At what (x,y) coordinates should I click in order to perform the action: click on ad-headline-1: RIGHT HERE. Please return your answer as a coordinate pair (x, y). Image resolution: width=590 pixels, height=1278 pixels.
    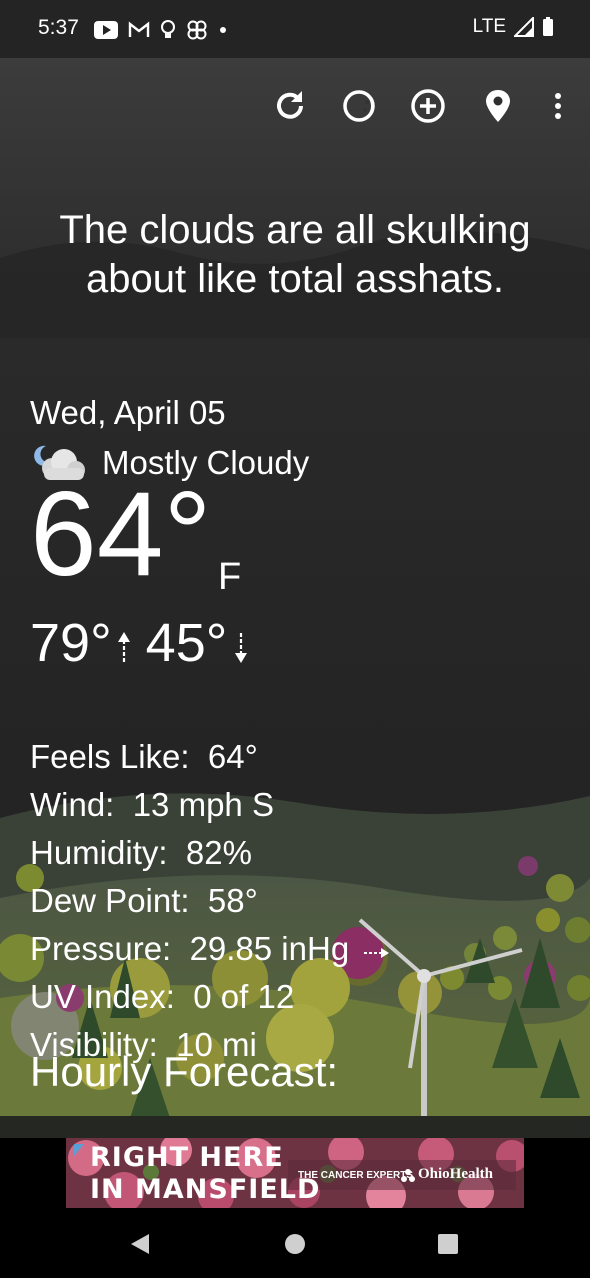
    Looking at the image, I should click on (187, 1157).